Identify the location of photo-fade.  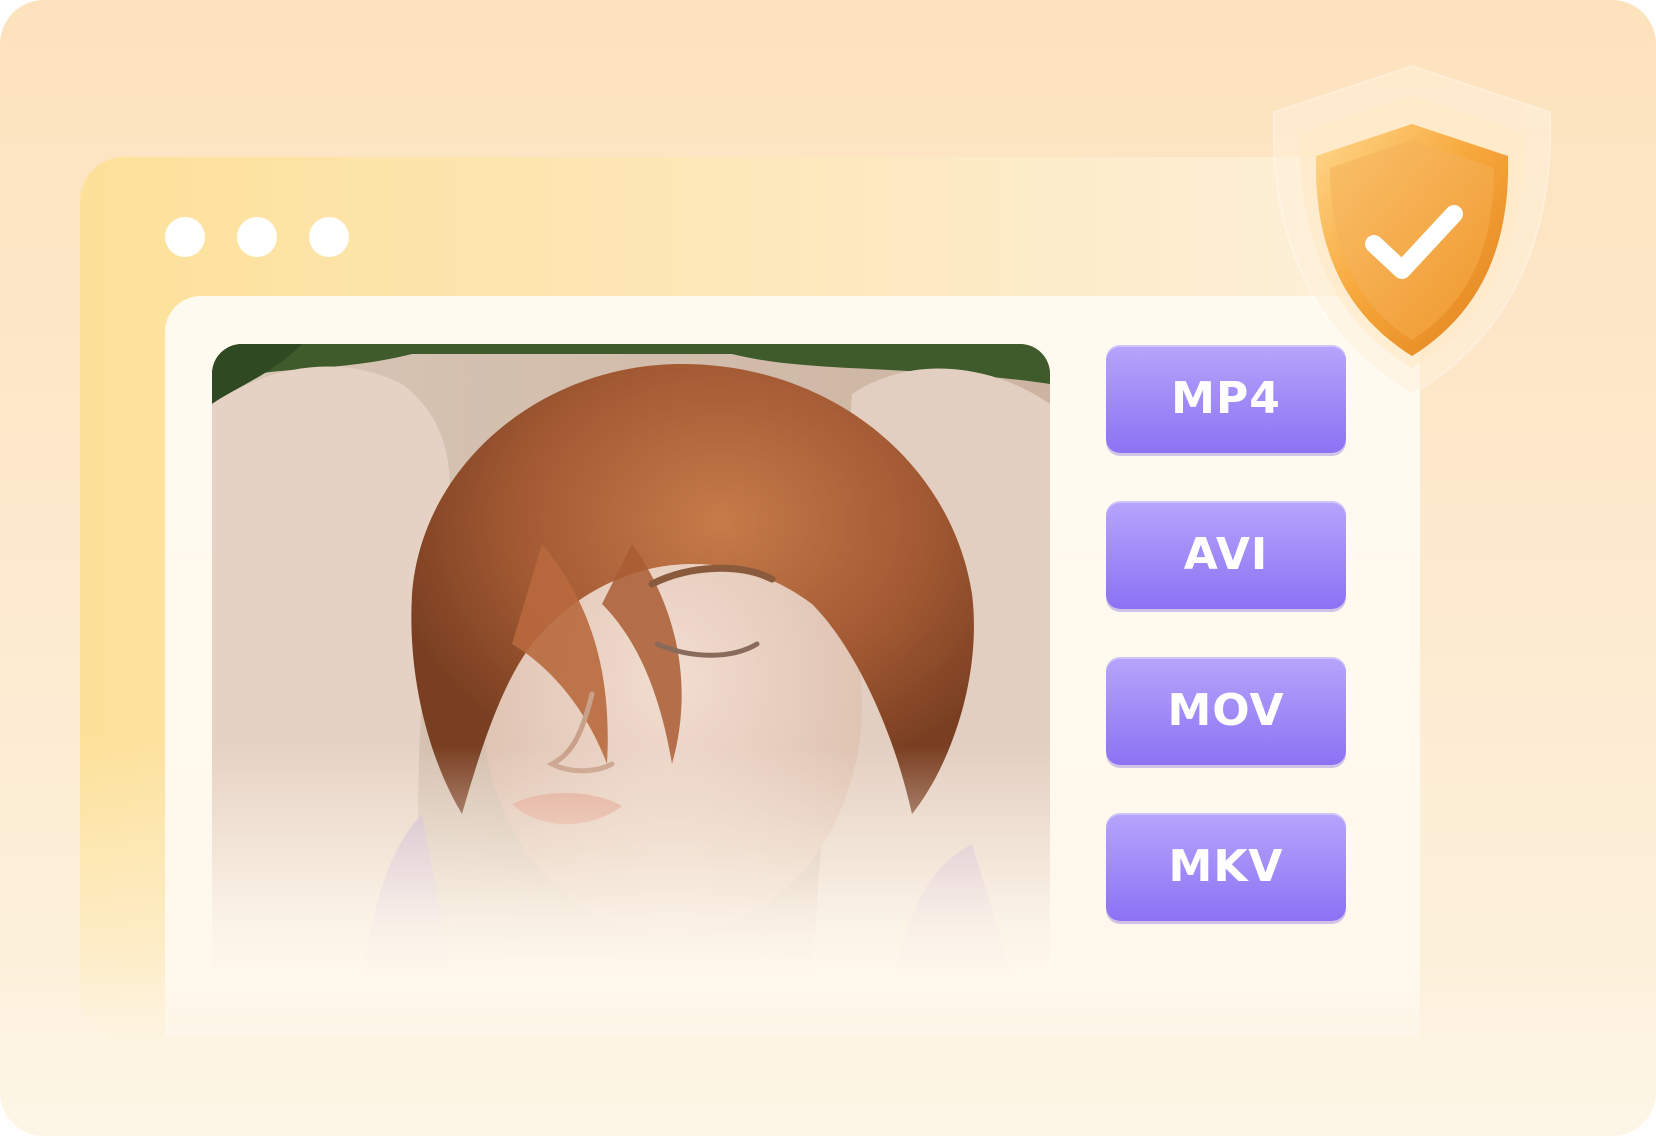
(631, 861).